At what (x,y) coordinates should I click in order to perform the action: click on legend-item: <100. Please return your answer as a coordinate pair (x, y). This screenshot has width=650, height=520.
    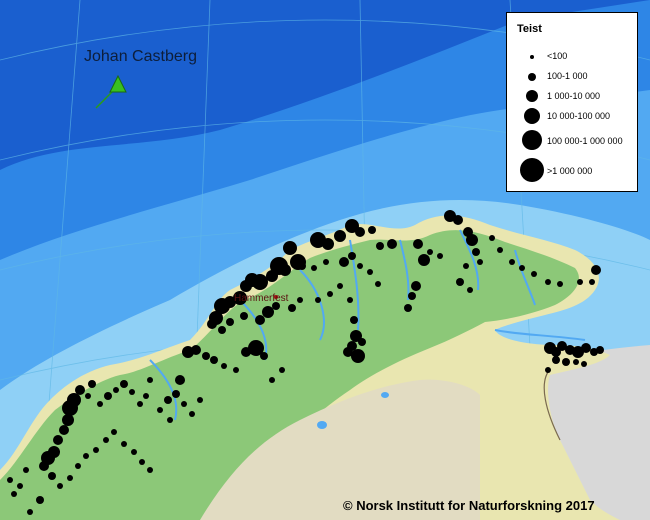
    Looking at the image, I should click on (572, 59).